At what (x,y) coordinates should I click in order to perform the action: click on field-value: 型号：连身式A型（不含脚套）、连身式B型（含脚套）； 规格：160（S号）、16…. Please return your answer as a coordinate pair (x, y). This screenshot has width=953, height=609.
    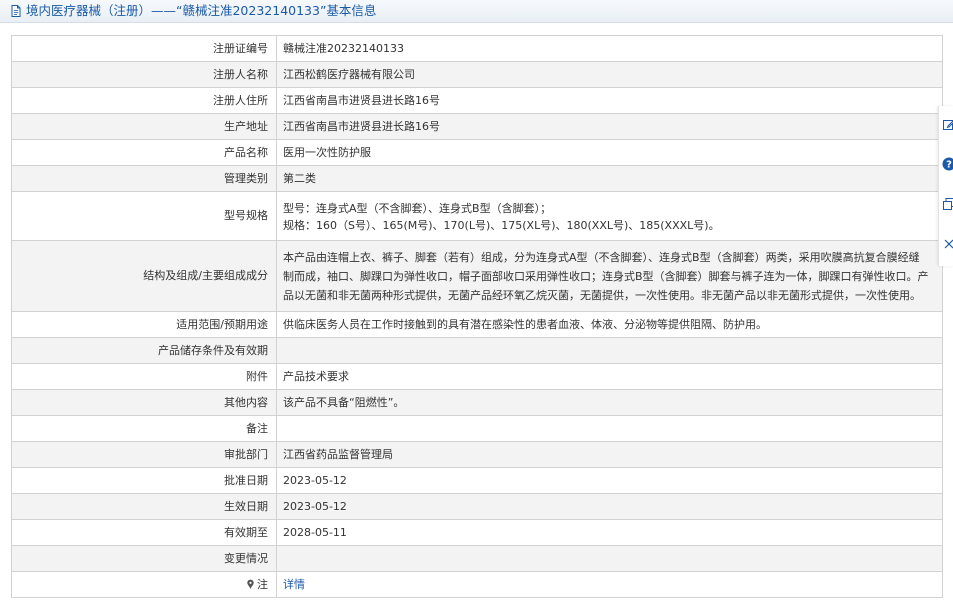
    Looking at the image, I should click on (609, 216).